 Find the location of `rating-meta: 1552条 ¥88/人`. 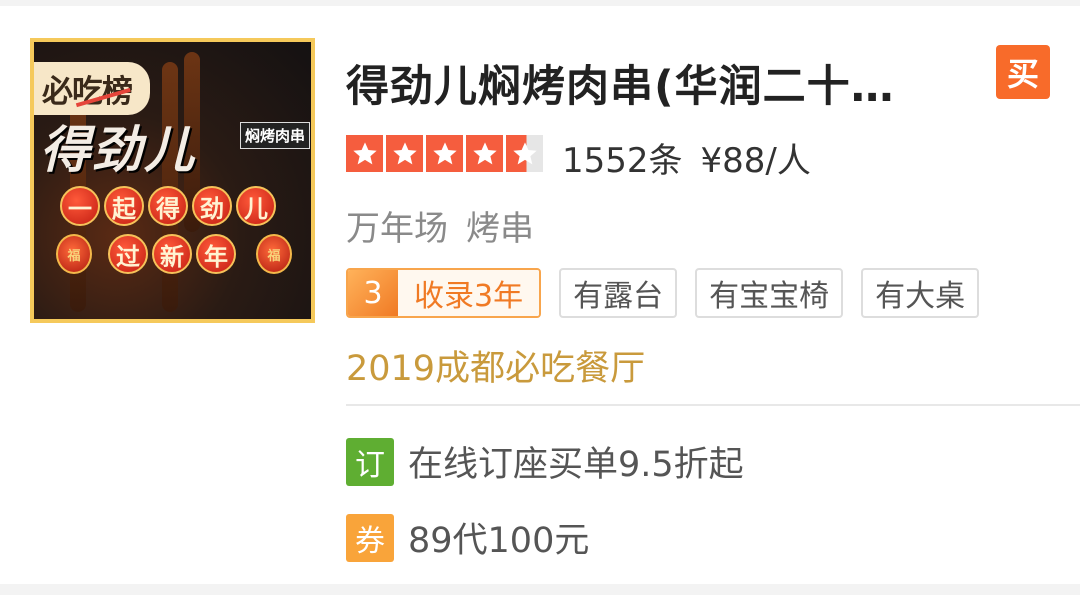

rating-meta: 1552条 ¥88/人 is located at coordinates (686, 157).